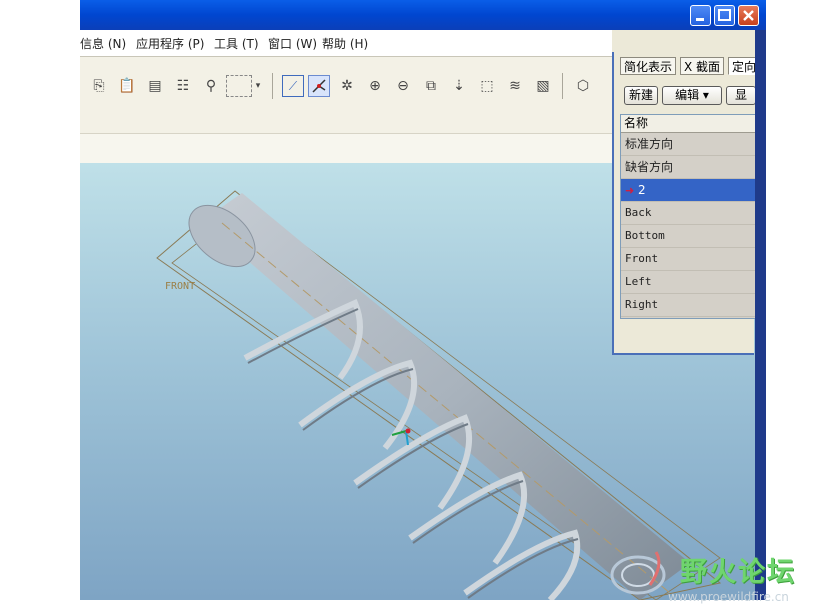 This screenshot has width=820, height=615. What do you see at coordinates (239, 86) in the screenshot?
I see `selection-box-icon` at bounding box center [239, 86].